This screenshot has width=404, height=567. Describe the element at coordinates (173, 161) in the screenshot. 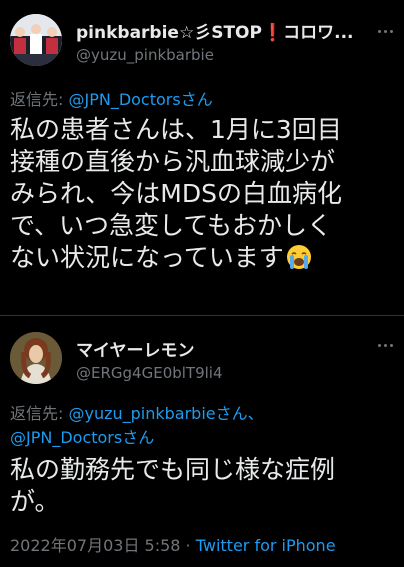

I see `tweet-text-line: 接種の直後から汎血球減少が` at that location.